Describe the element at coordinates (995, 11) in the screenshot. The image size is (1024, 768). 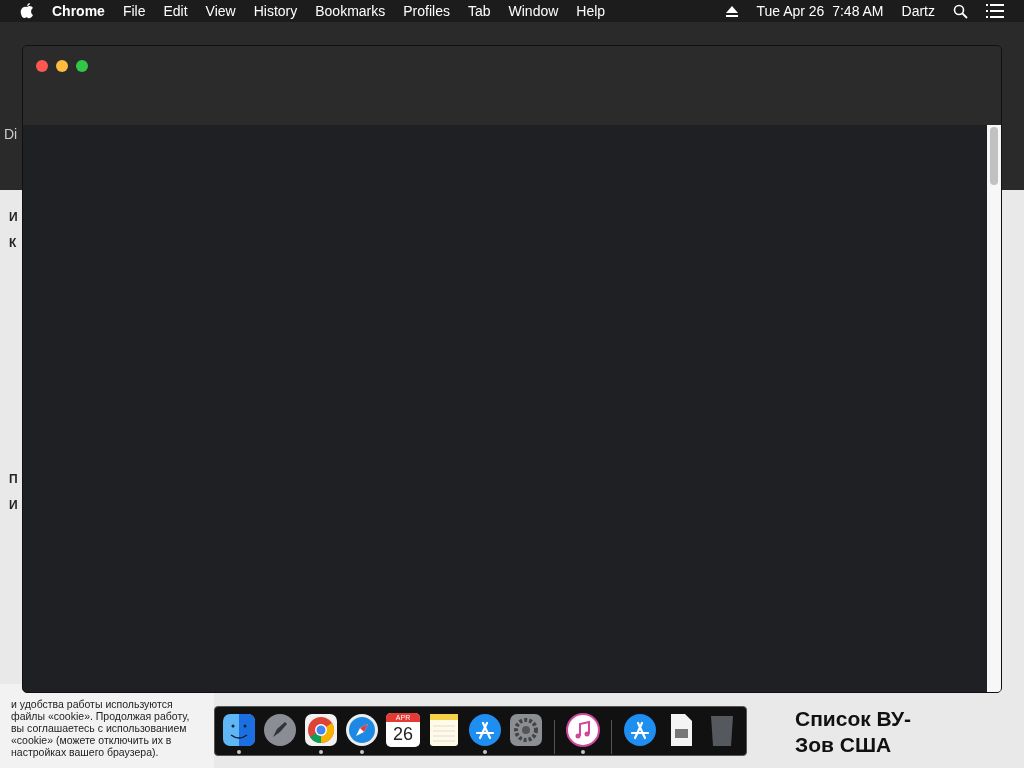
I see `list-icon` at that location.